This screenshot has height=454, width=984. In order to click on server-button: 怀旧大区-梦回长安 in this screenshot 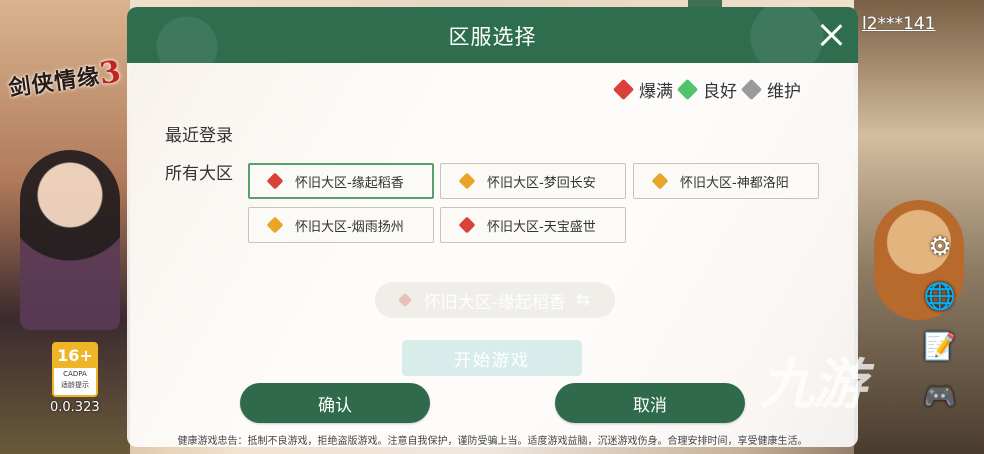, I will do `click(533, 181)`.